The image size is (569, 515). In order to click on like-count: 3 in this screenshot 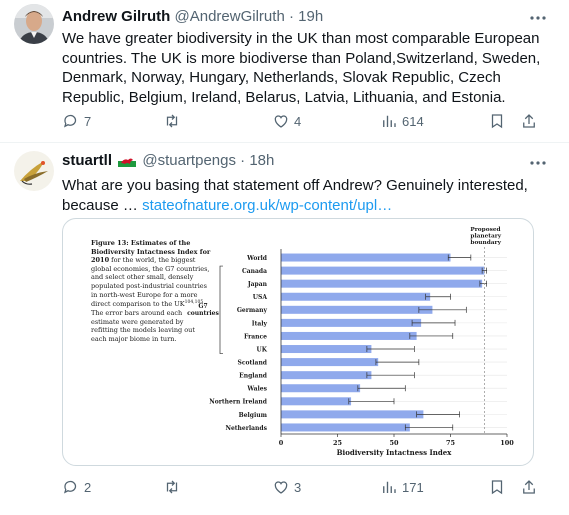, I will do `click(298, 487)`.